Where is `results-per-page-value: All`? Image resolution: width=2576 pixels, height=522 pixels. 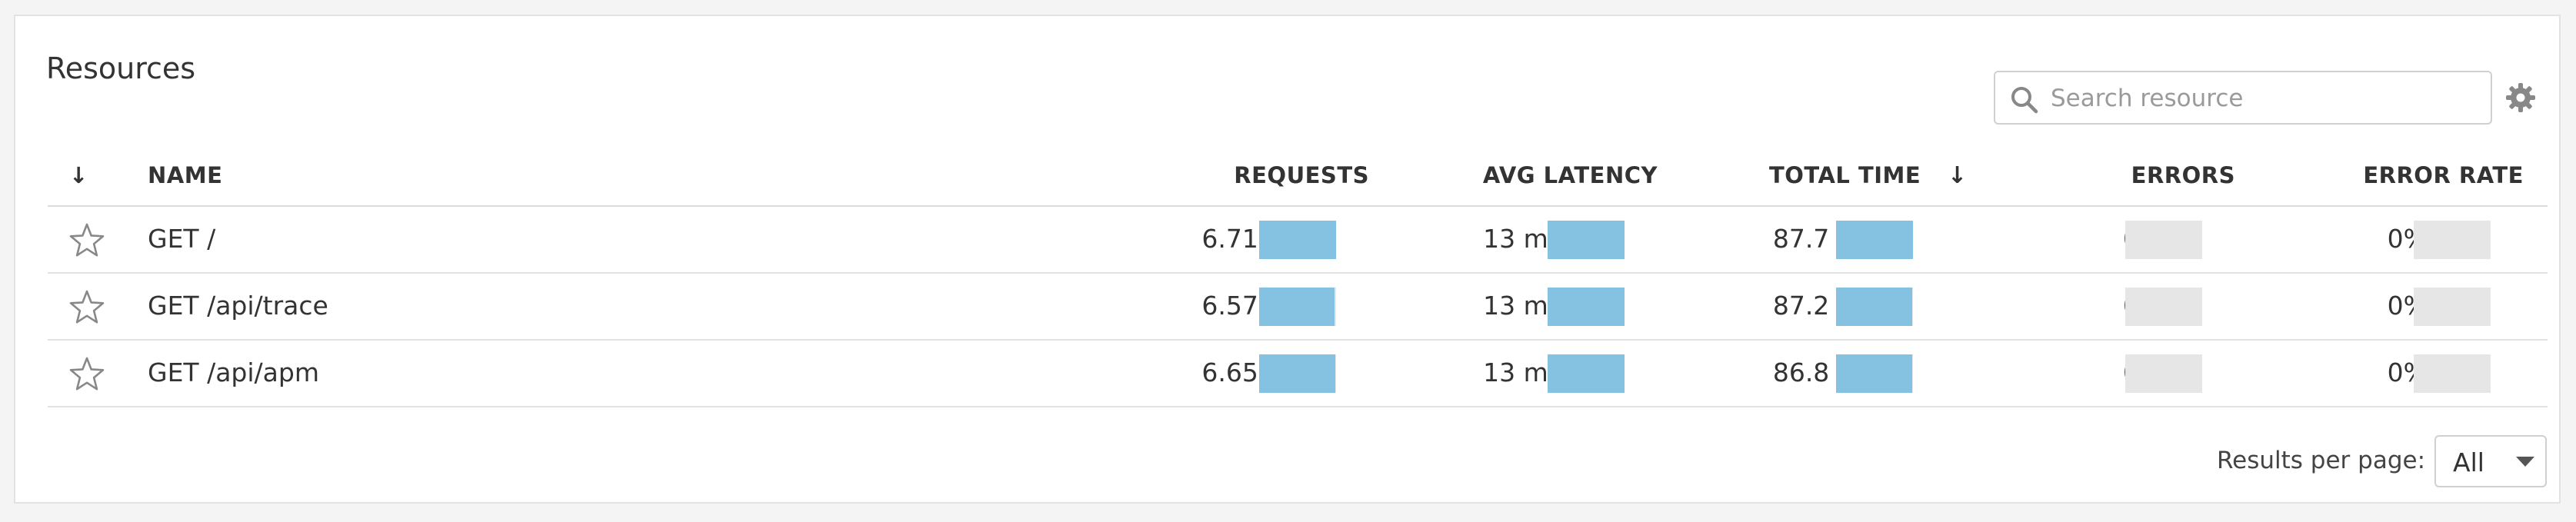 results-per-page-value: All is located at coordinates (2468, 462).